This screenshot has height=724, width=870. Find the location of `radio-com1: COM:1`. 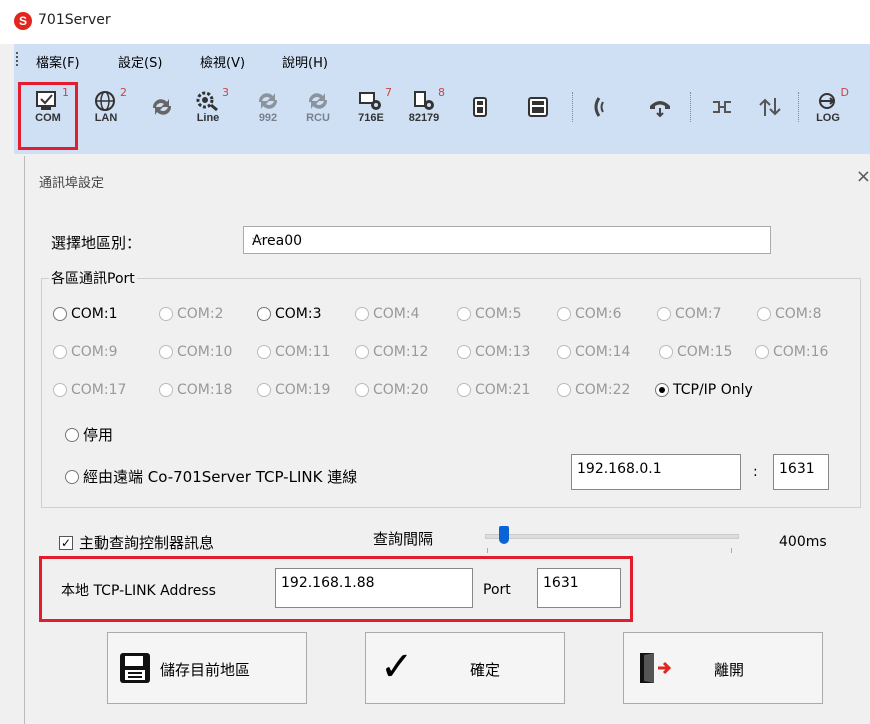

radio-com1: COM:1 is located at coordinates (85, 314).